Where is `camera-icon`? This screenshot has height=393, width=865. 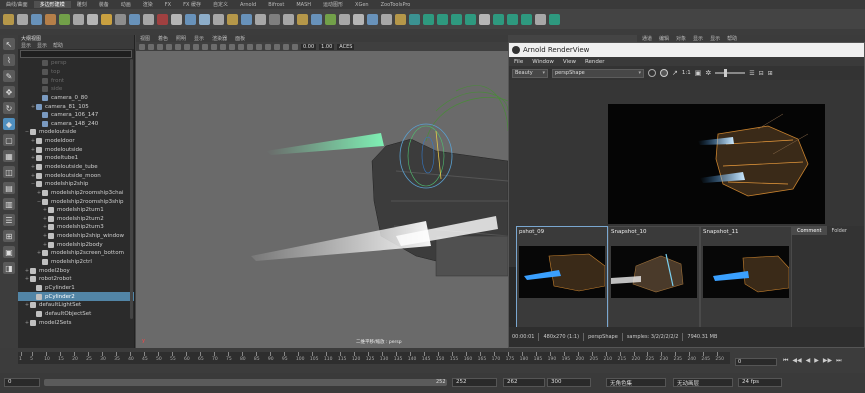
camera-icon is located at coordinates (142, 46).